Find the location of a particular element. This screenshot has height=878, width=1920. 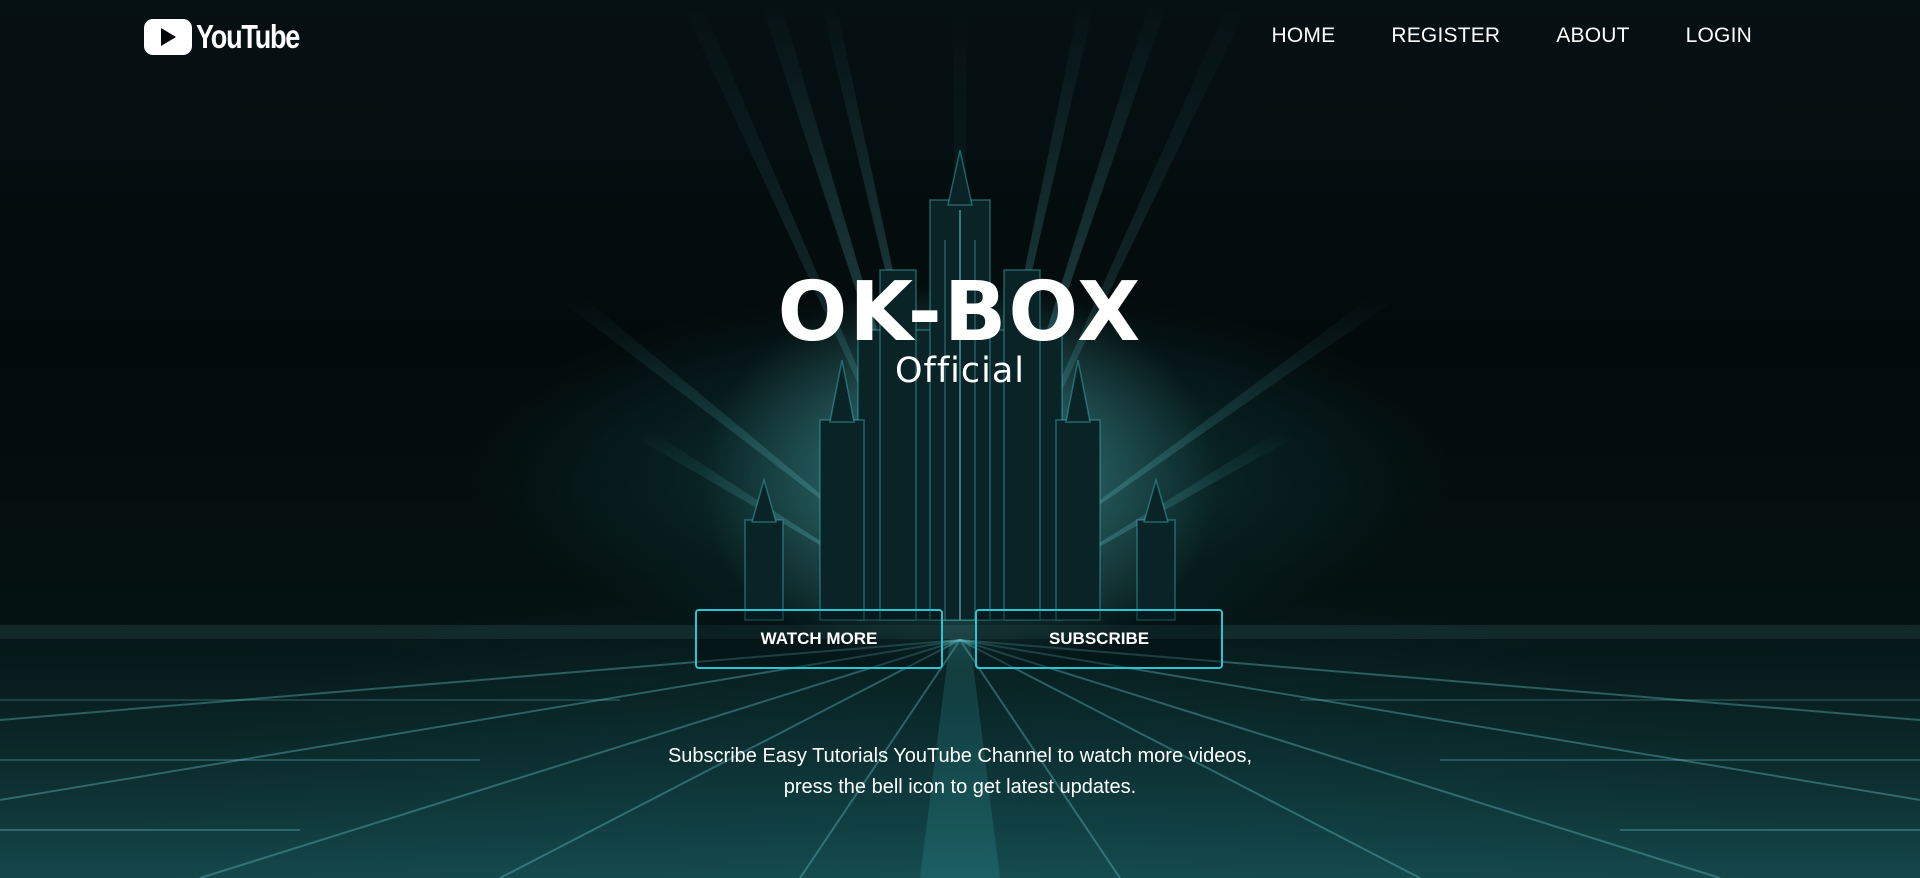

logo-text: YouTube is located at coordinates (248, 36).